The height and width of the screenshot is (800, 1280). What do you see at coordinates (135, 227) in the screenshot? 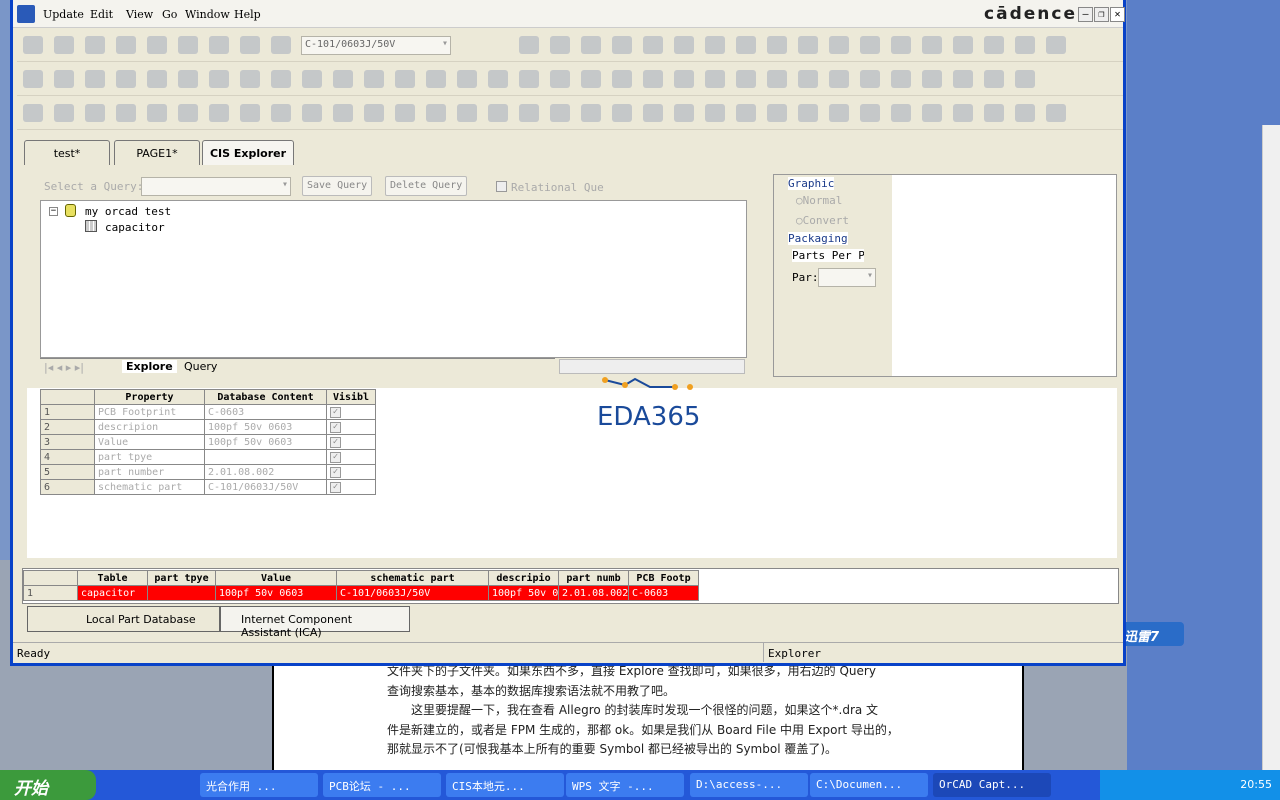
I see `tree-child: capacitor` at bounding box center [135, 227].